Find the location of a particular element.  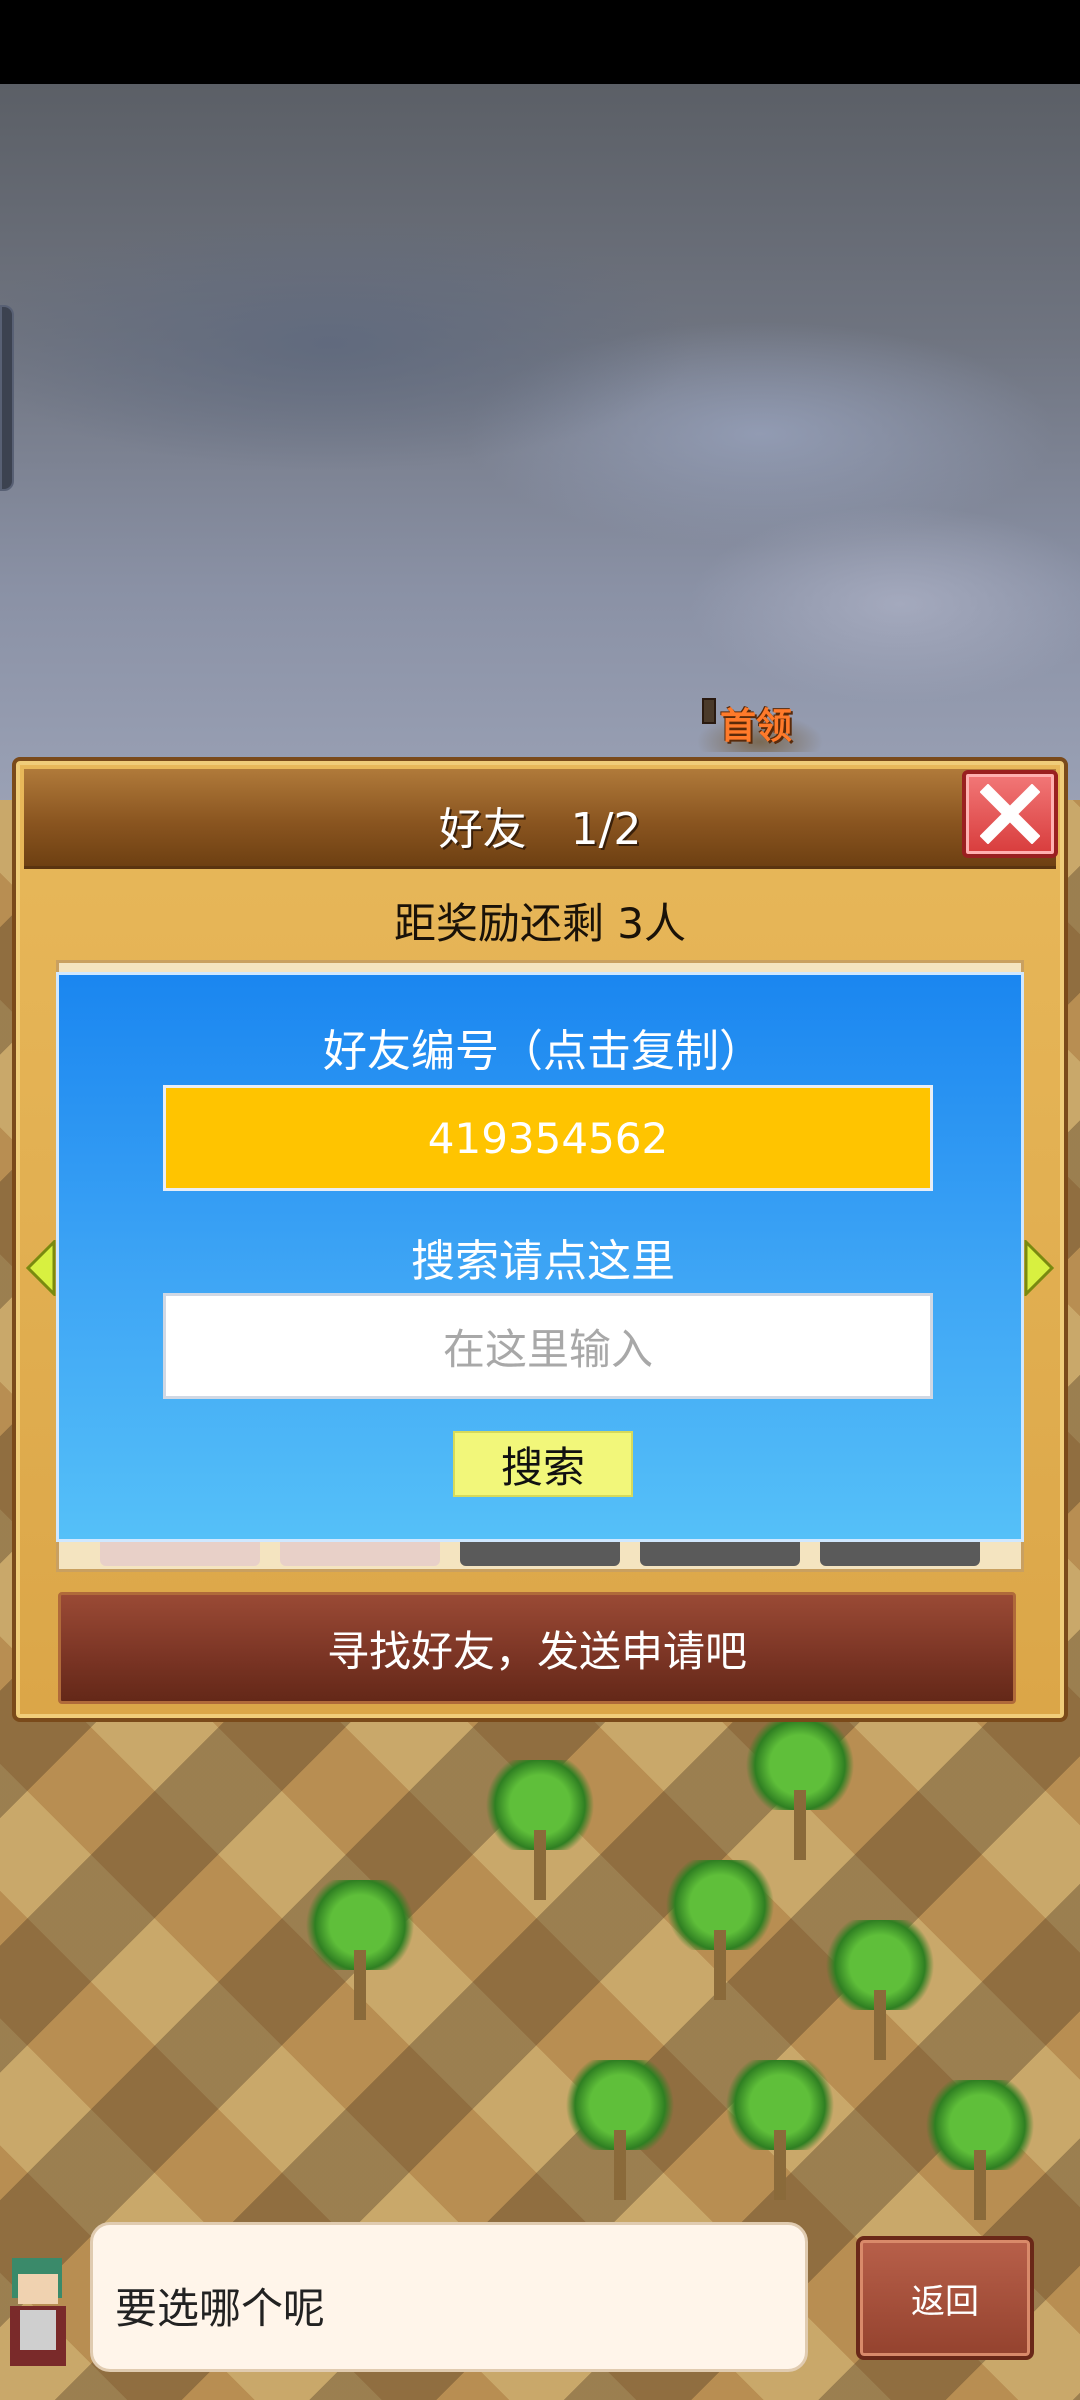

find-friends-button: 寻找好友，发送申请吧 is located at coordinates (537, 1648).